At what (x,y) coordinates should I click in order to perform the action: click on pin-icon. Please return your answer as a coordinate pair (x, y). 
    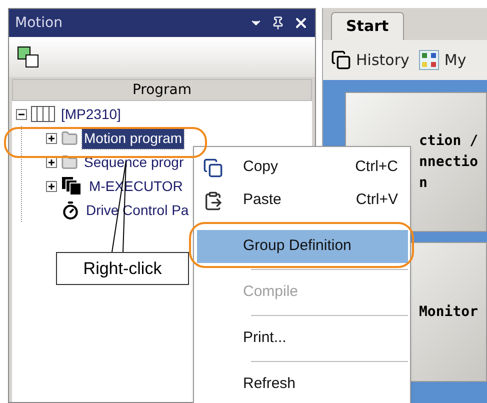
    Looking at the image, I should click on (278, 23).